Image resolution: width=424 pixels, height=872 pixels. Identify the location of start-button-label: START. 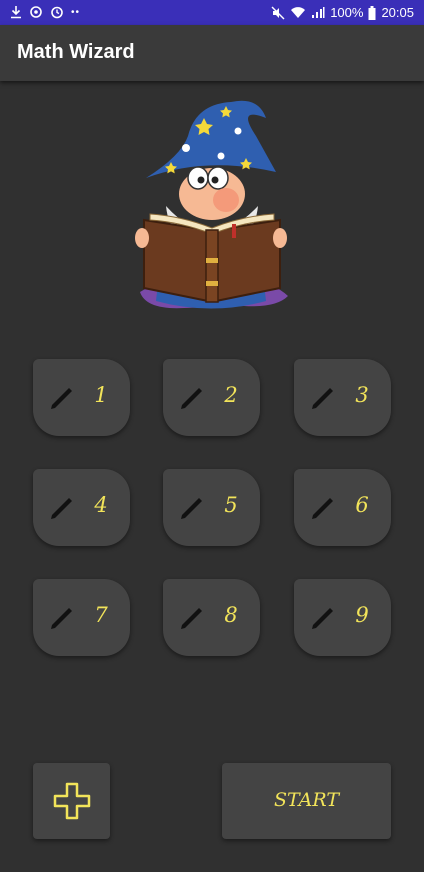
(306, 800).